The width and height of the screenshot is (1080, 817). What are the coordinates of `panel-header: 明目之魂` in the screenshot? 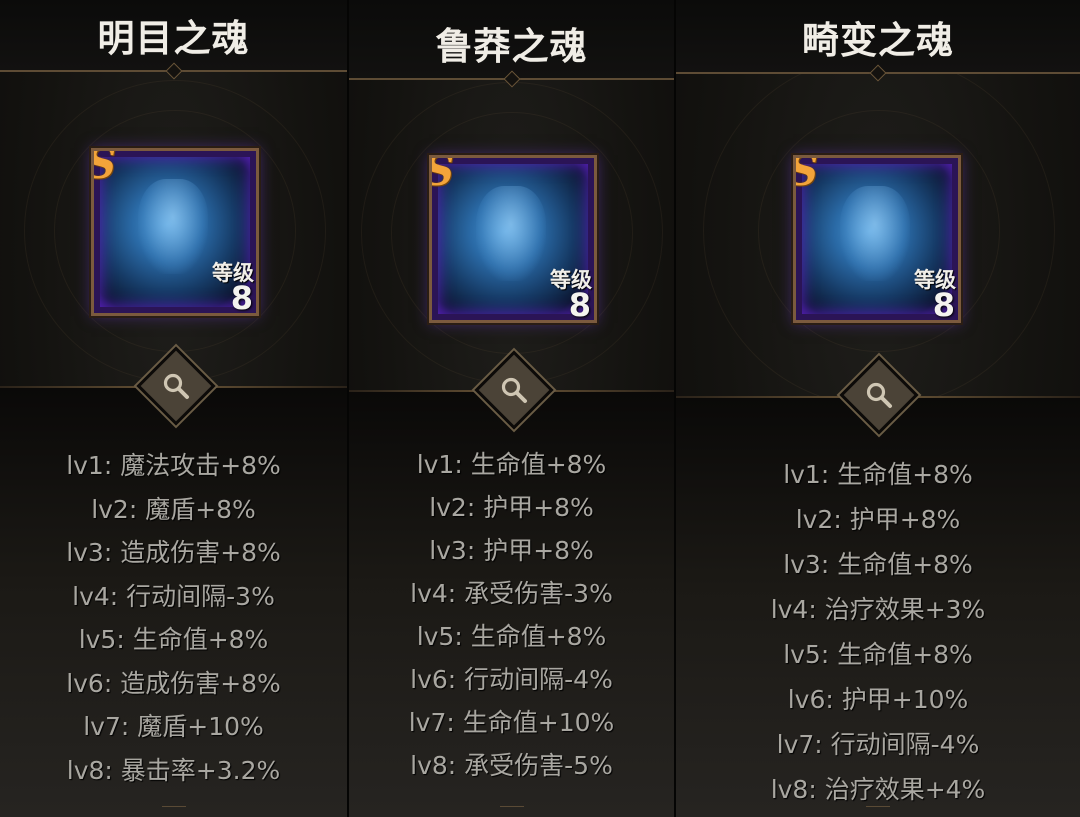 It's located at (173, 36).